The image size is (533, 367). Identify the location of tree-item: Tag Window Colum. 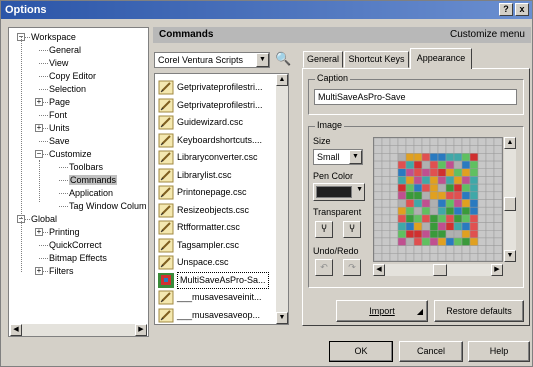
(108, 206).